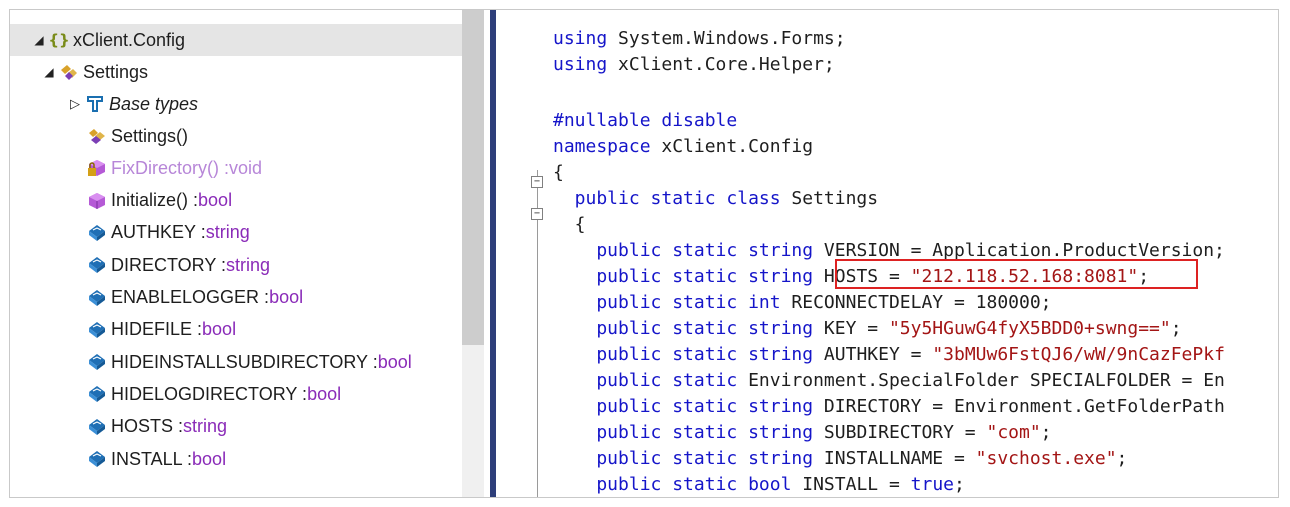 The image size is (1290, 507). I want to click on member-name: HIDEFILE :, so click(157, 329).